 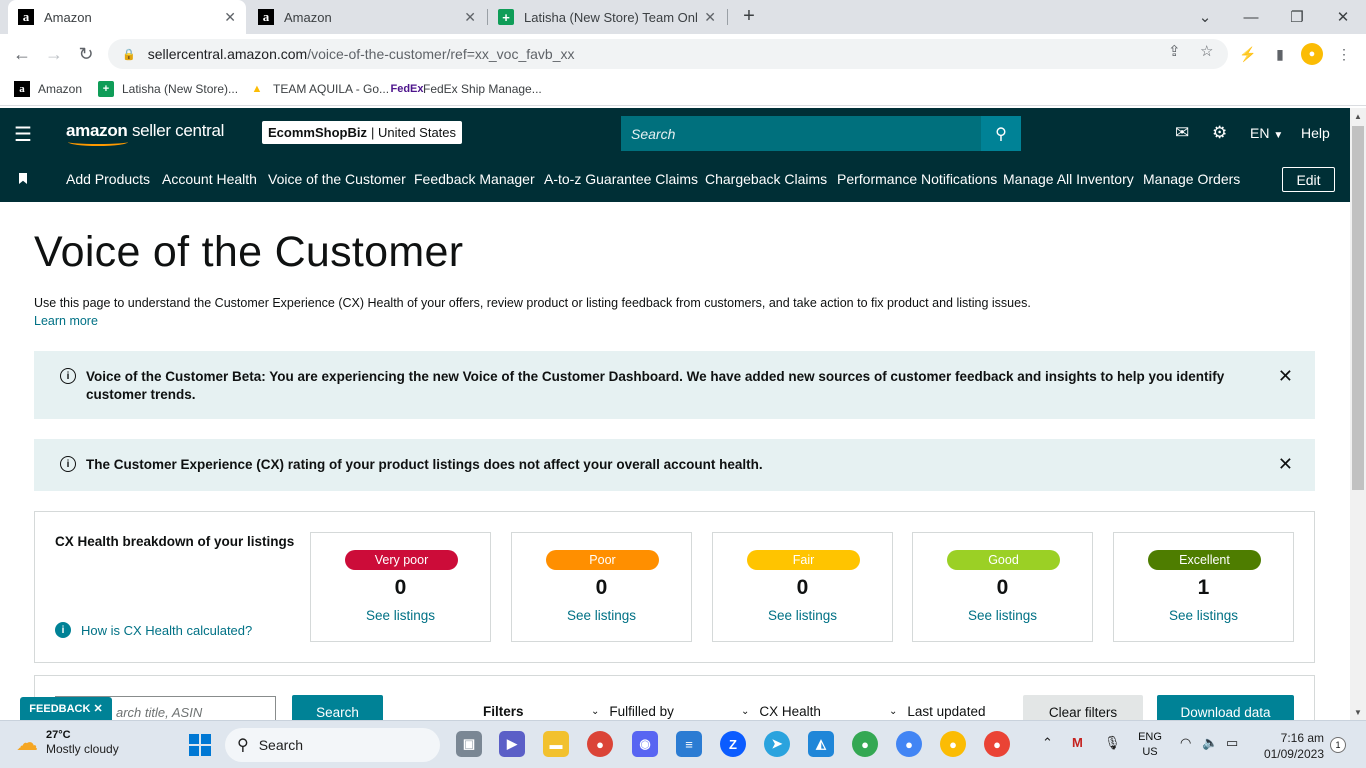 I want to click on logo-seller-central: seller central, so click(x=178, y=130).